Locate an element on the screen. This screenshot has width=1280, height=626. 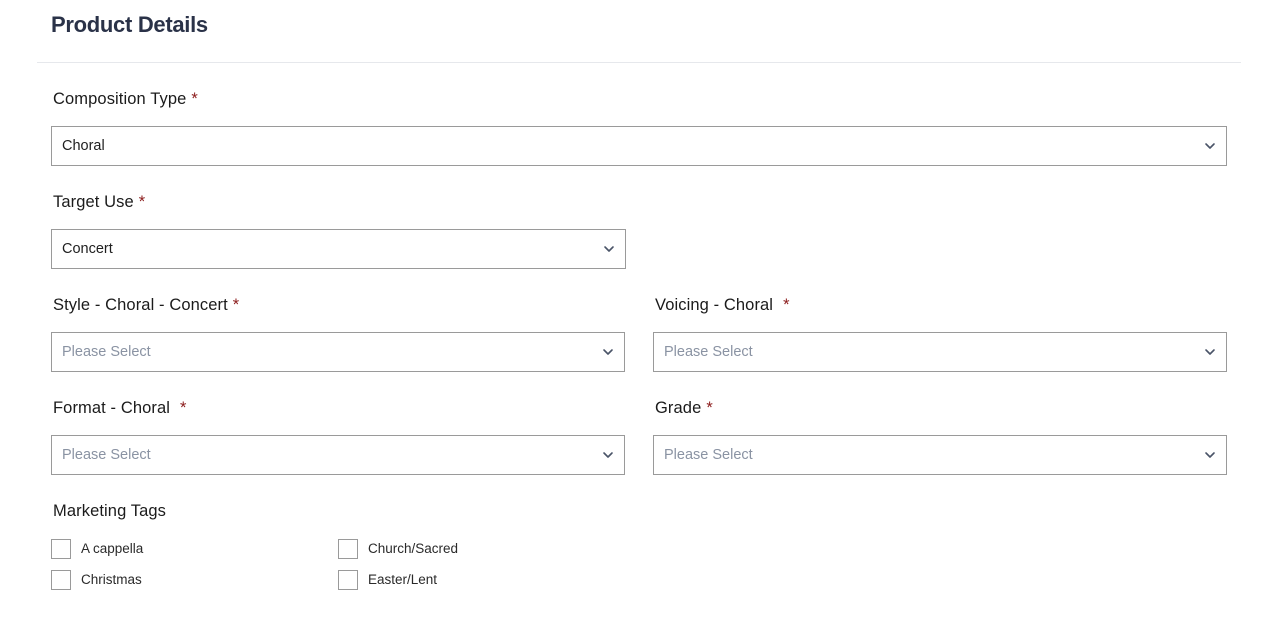
tag-label: Easter/Lent is located at coordinates (403, 579).